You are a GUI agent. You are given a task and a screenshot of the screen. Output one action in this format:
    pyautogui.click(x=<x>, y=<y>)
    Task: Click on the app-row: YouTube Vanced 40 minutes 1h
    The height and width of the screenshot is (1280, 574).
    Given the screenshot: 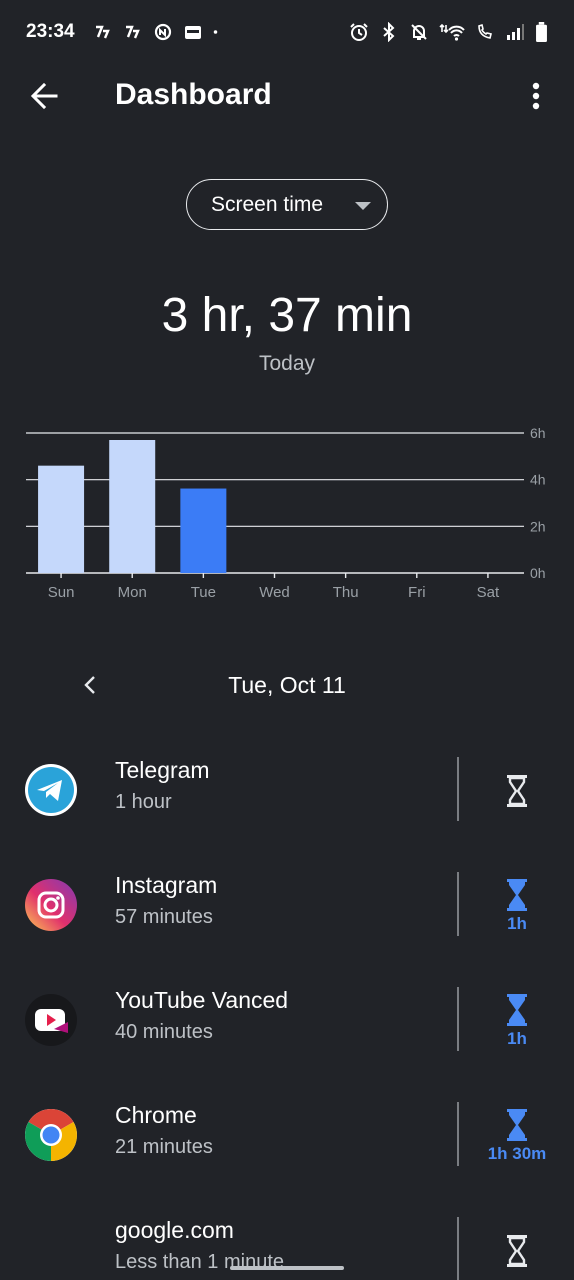 What is the action you would take?
    pyautogui.click(x=287, y=1024)
    